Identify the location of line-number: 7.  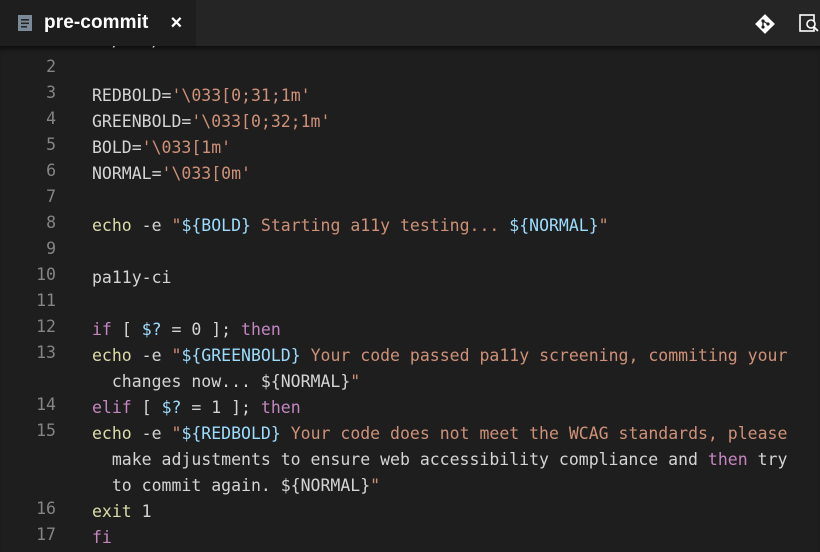
(51, 196).